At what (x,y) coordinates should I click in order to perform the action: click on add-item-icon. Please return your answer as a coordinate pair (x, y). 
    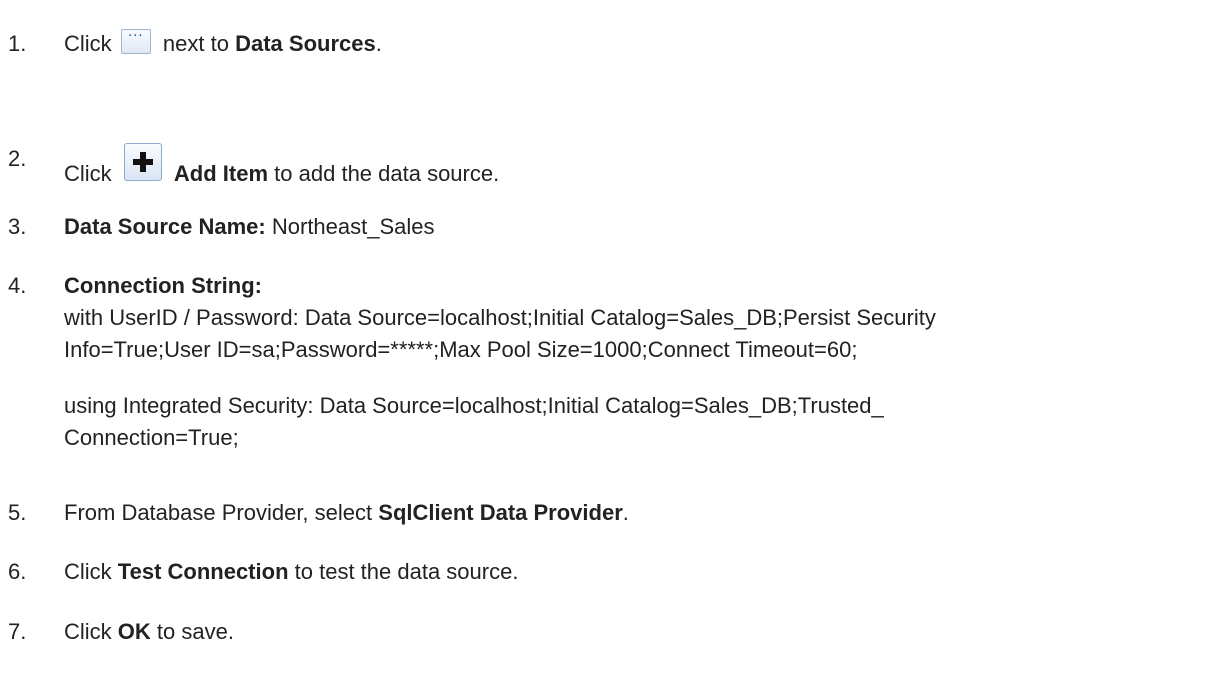
    Looking at the image, I should click on (142, 162).